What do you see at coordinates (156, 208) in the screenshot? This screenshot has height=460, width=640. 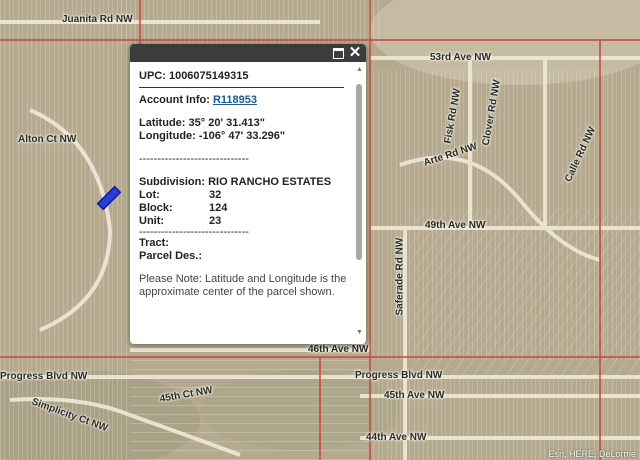 I see `block-label: Block:` at bounding box center [156, 208].